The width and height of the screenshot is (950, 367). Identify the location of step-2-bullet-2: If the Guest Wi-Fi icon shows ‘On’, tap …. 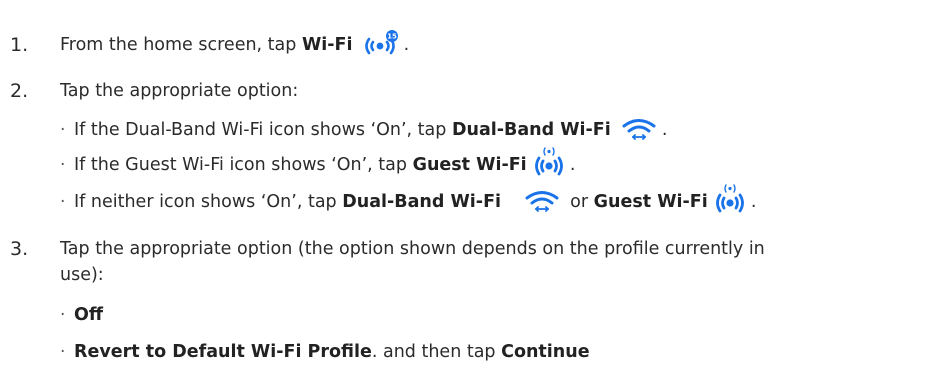
(324, 162).